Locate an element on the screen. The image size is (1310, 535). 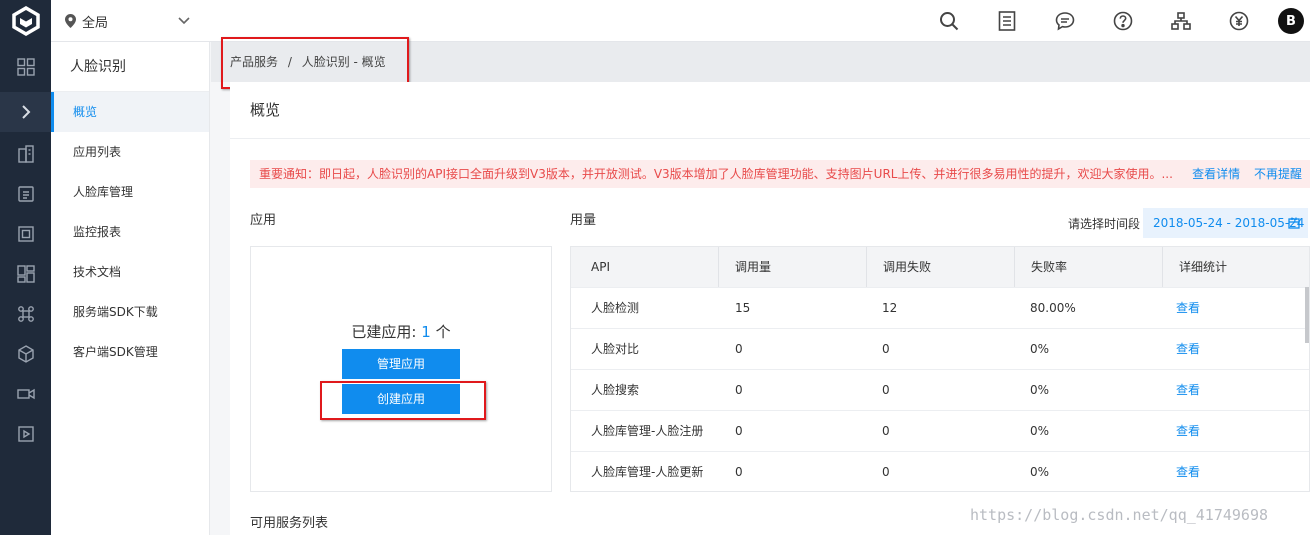
region-selector: 全局 is located at coordinates (127, 21).